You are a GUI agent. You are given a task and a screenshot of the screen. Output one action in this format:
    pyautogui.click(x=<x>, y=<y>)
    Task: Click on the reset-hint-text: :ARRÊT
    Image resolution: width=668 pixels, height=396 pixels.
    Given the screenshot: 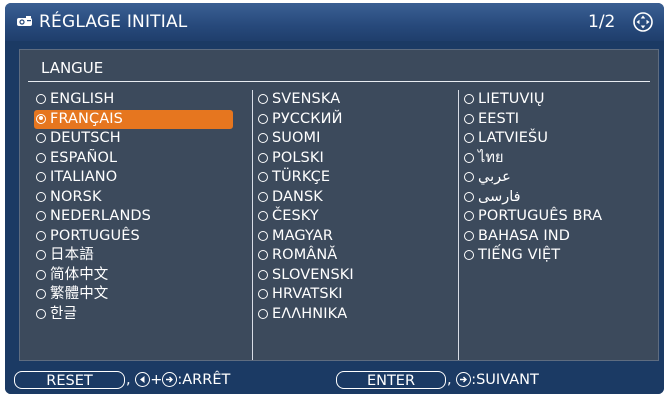 What is the action you would take?
    pyautogui.click(x=204, y=380)
    